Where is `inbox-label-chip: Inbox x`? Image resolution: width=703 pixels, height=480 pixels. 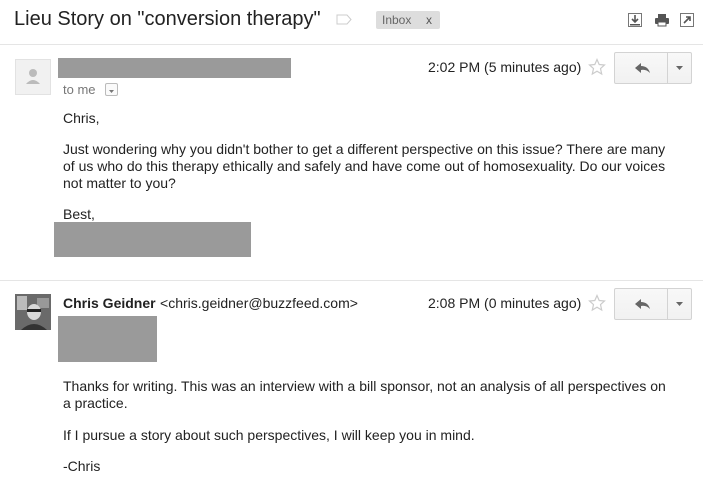 inbox-label-chip: Inbox x is located at coordinates (408, 20).